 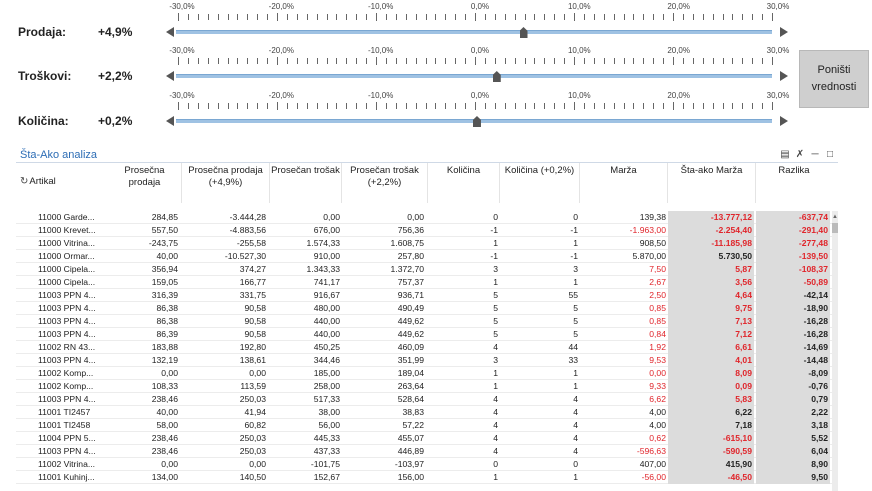 I want to click on table-cell: 1.343,33, so click(x=323, y=269).